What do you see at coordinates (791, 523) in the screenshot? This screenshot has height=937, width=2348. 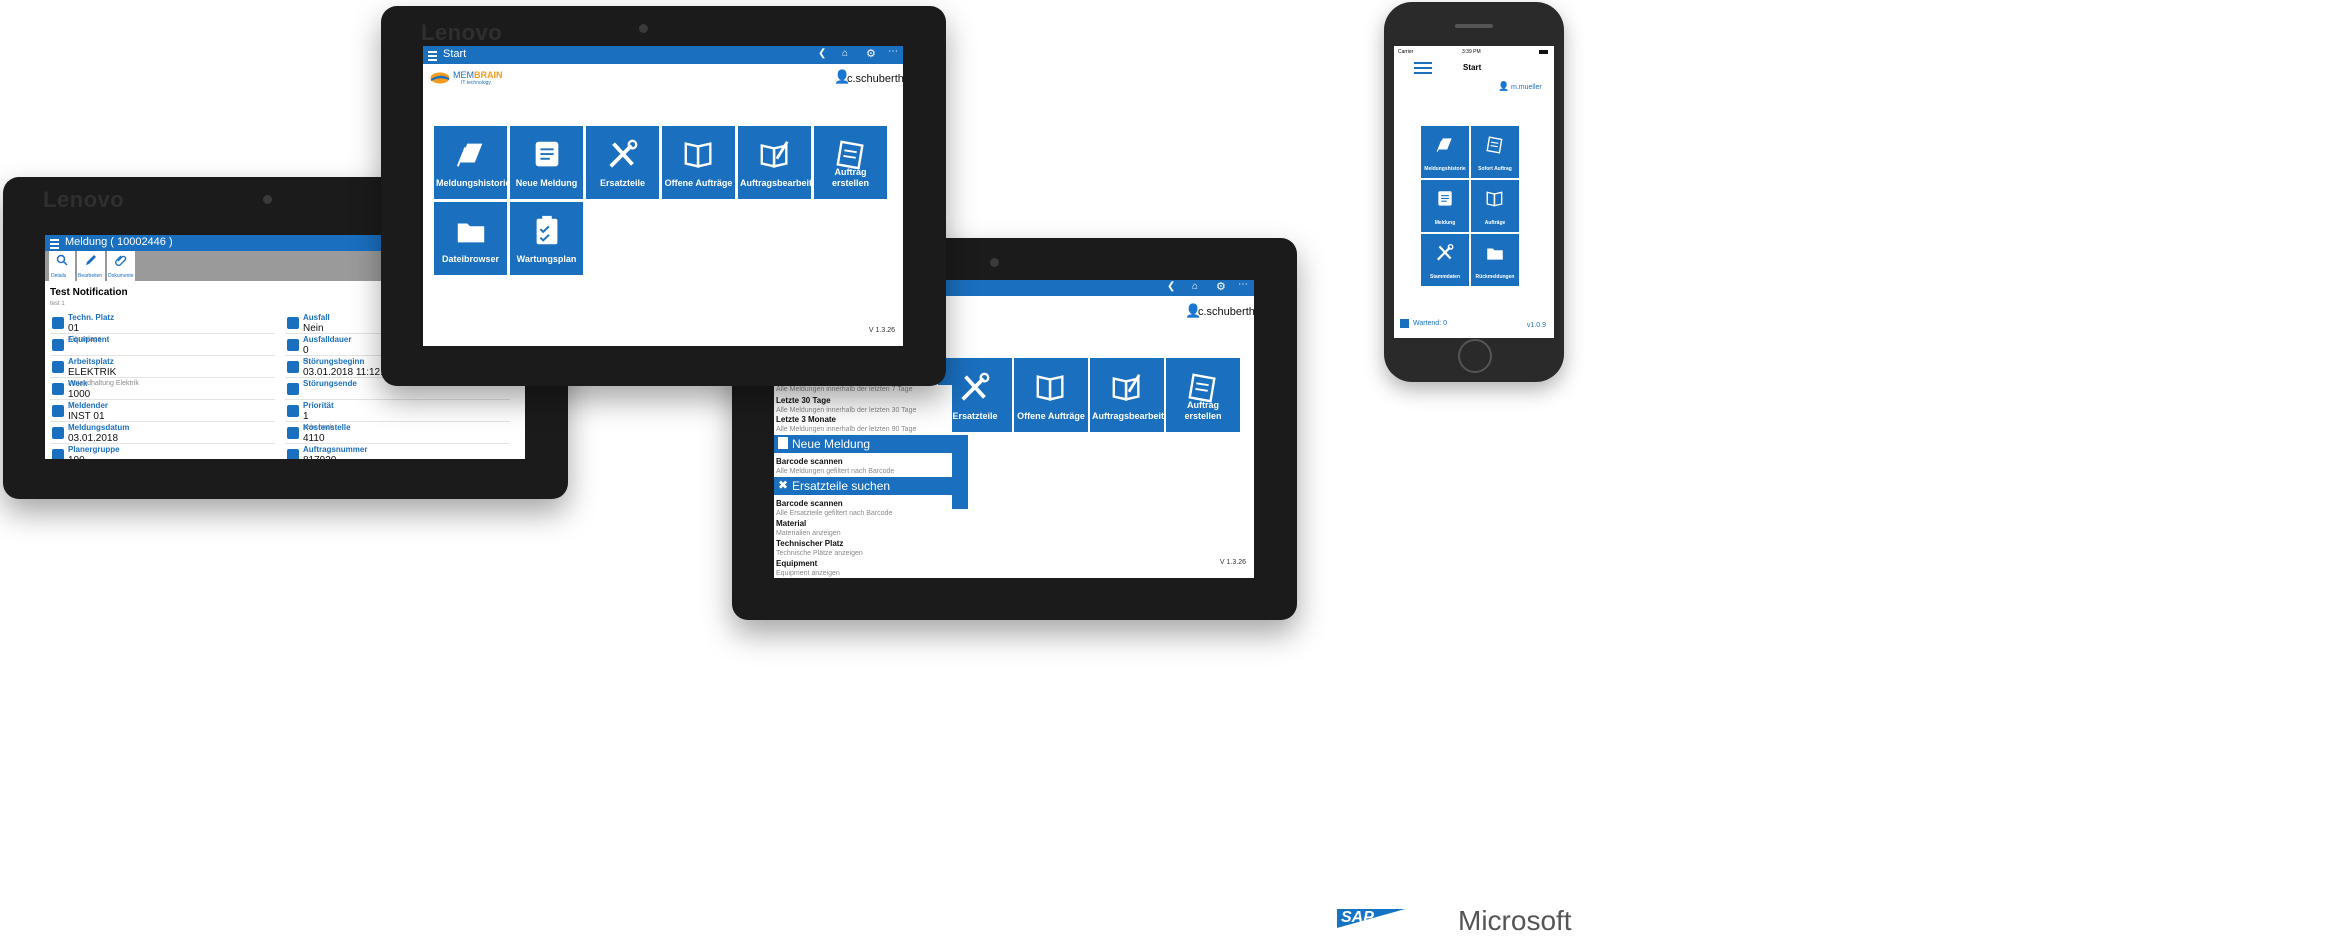 I see `menu-item-material: Material` at bounding box center [791, 523].